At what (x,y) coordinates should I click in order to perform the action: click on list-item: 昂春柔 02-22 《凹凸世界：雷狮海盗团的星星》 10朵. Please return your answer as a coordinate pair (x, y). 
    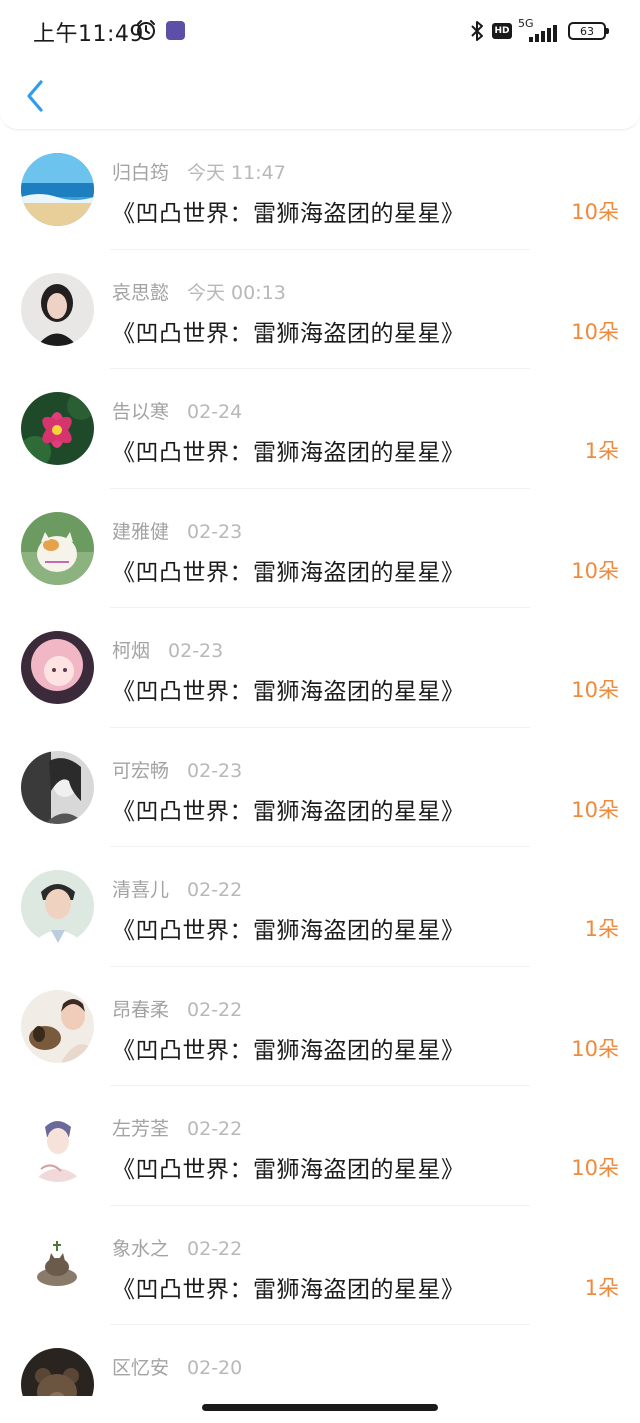
    Looking at the image, I should click on (320, 1027).